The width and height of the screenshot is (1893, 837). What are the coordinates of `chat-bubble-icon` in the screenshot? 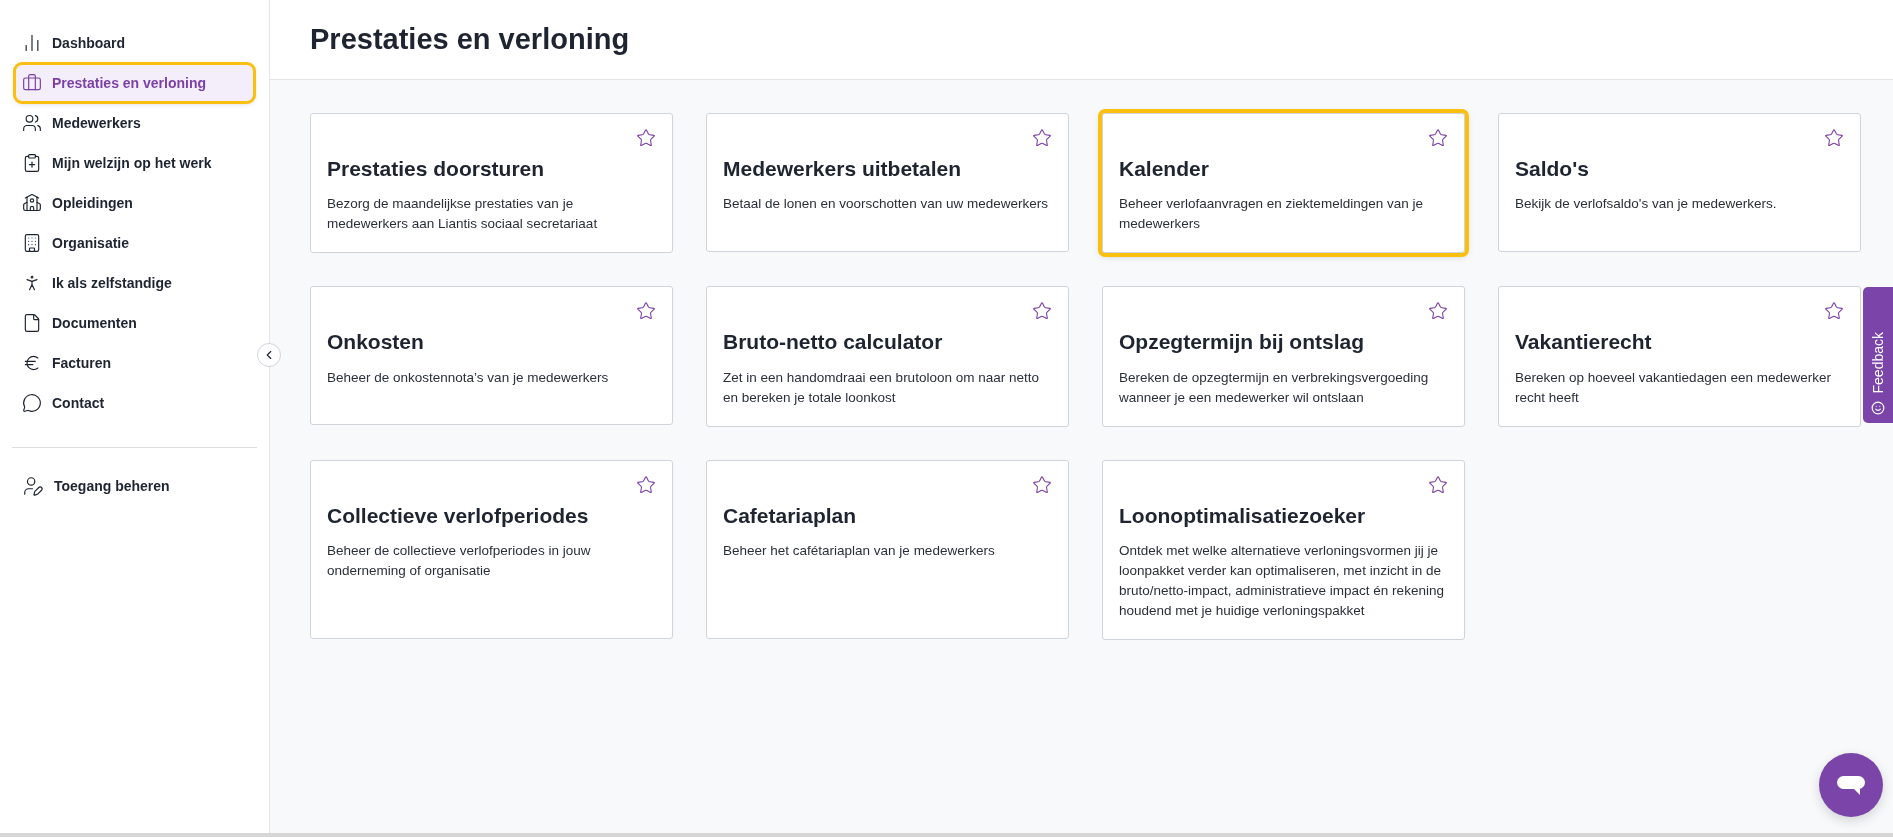 It's located at (1851, 785).